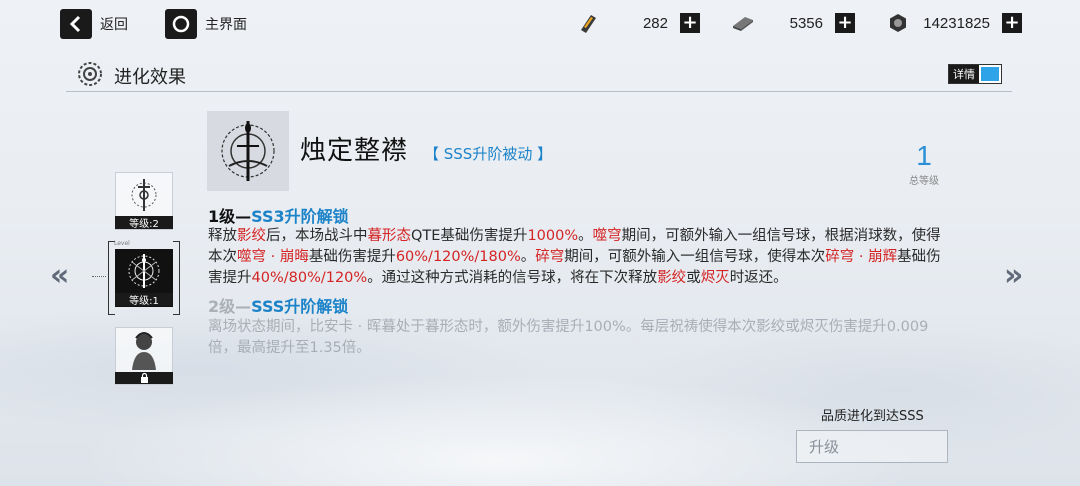  I want to click on skill-type: 【 SSS升阶被动 】, so click(488, 154).